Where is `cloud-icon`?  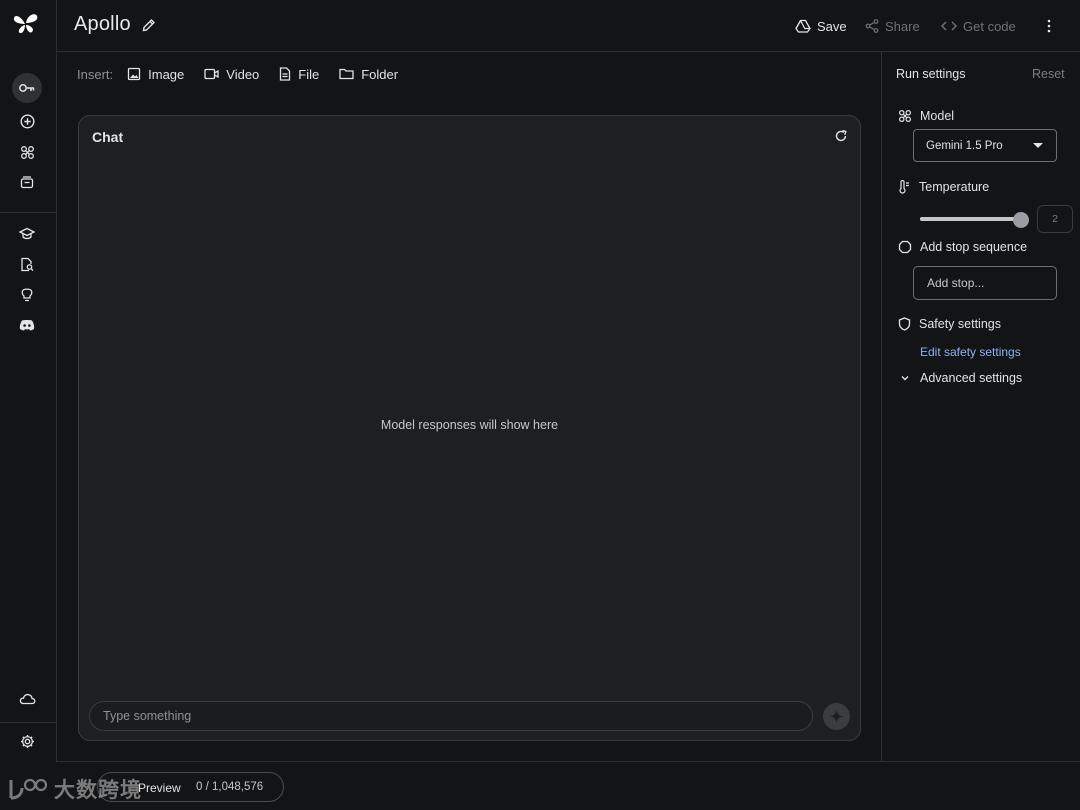 cloud-icon is located at coordinates (27, 699).